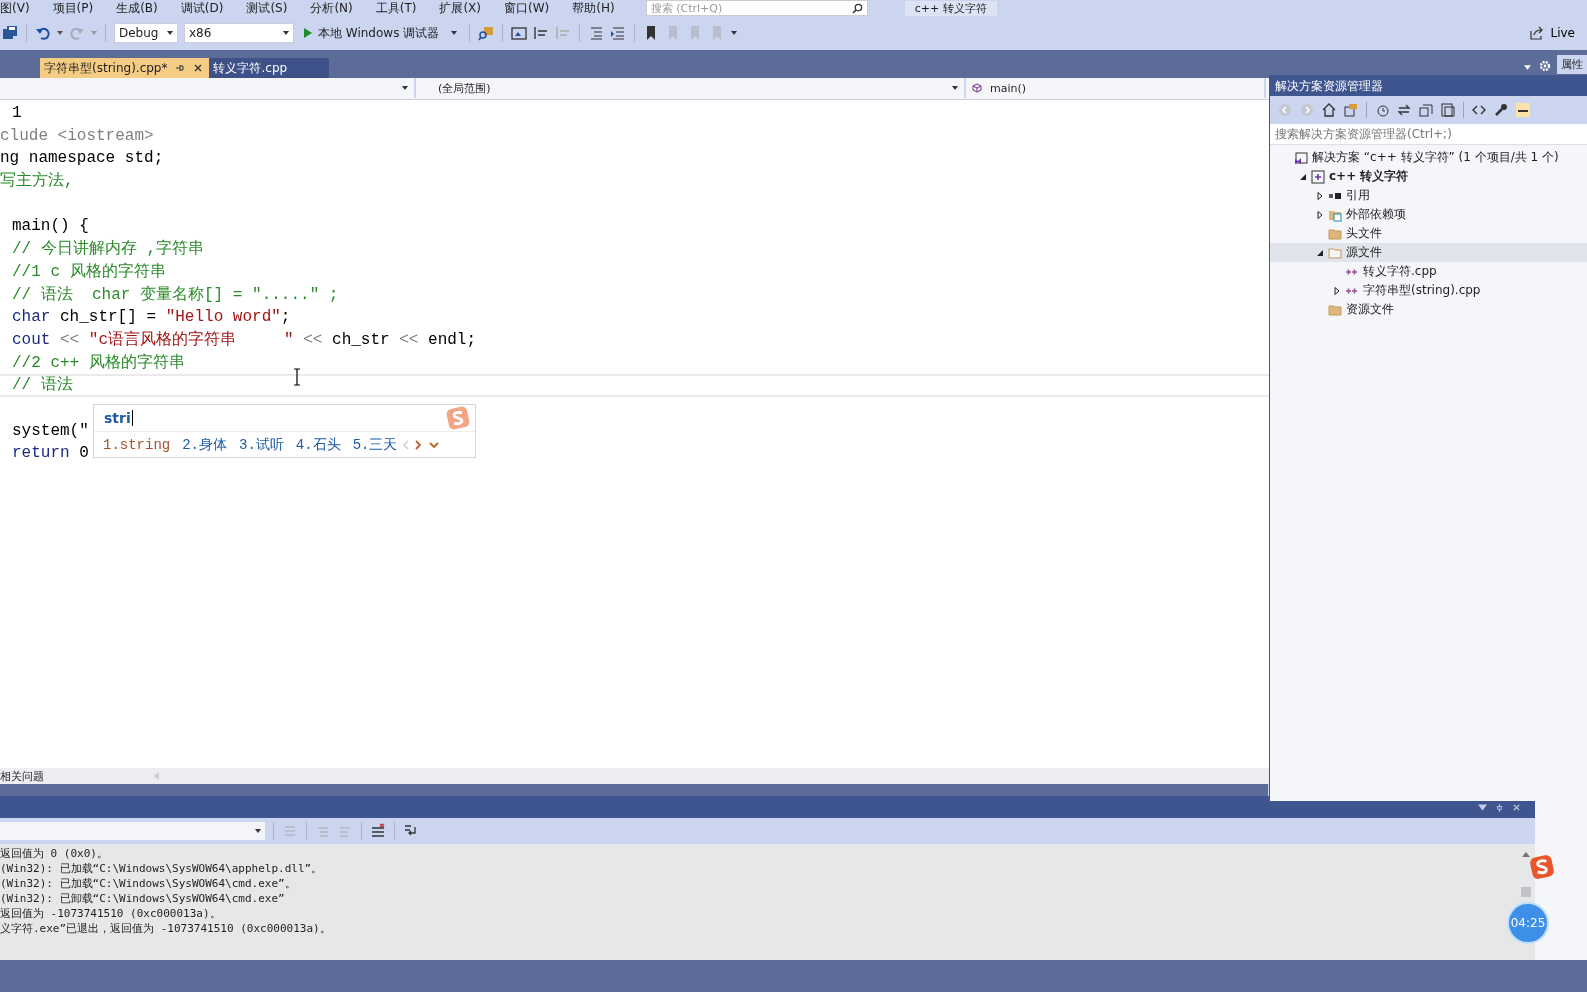 Image resolution: width=1587 pixels, height=992 pixels. What do you see at coordinates (541, 33) in the screenshot?
I see `align-icon` at bounding box center [541, 33].